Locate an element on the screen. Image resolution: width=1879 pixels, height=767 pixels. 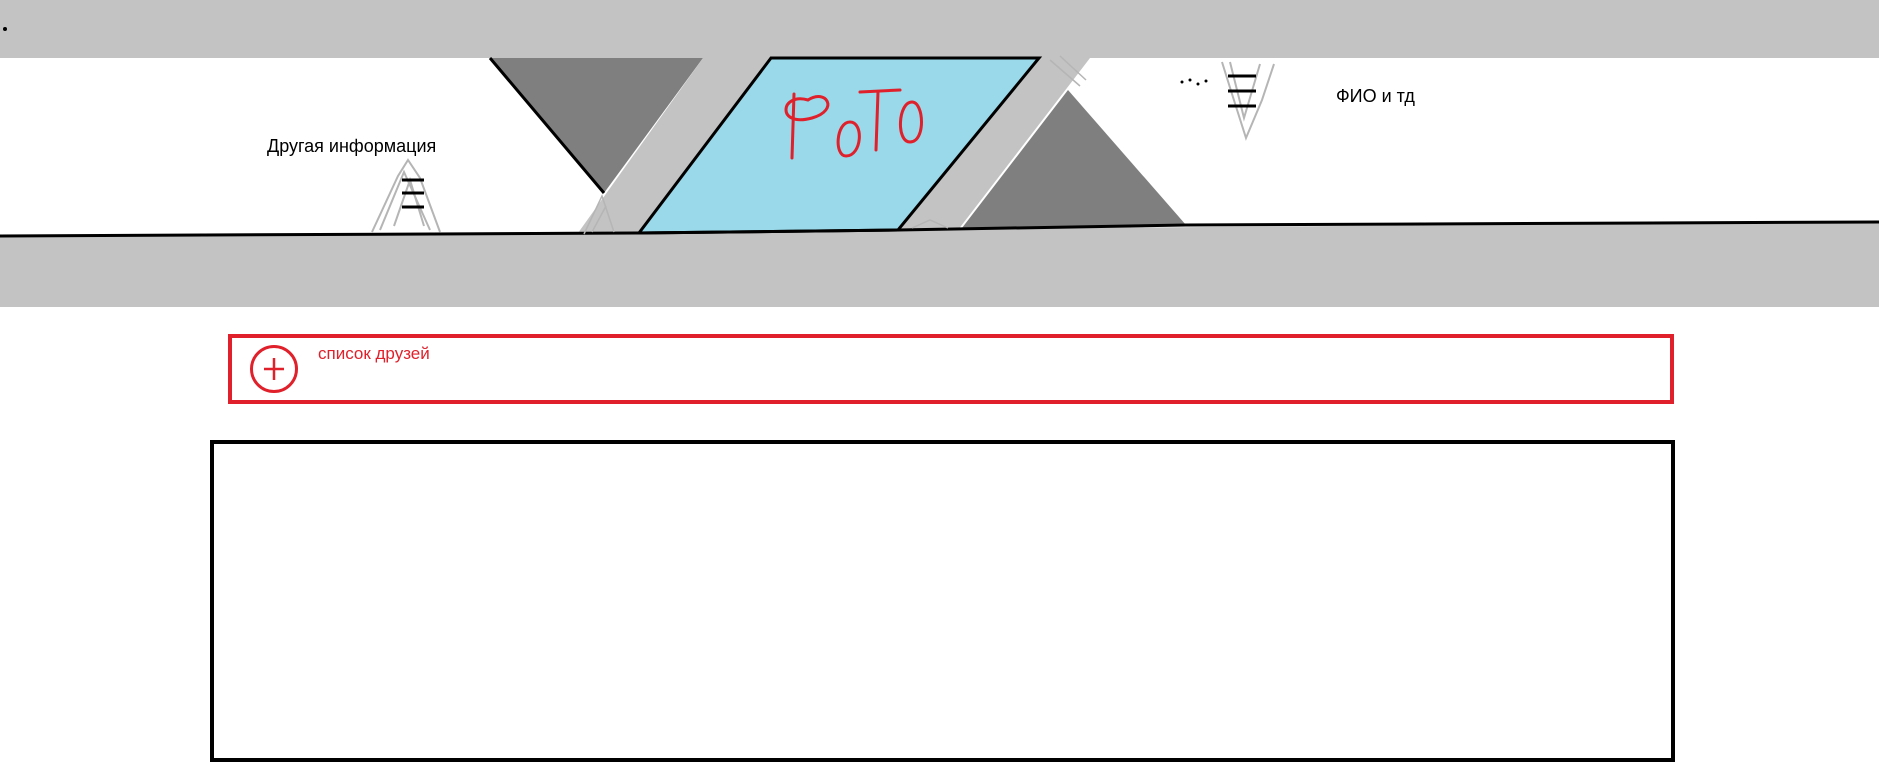
other-info-label: Другая информация is located at coordinates (352, 146).